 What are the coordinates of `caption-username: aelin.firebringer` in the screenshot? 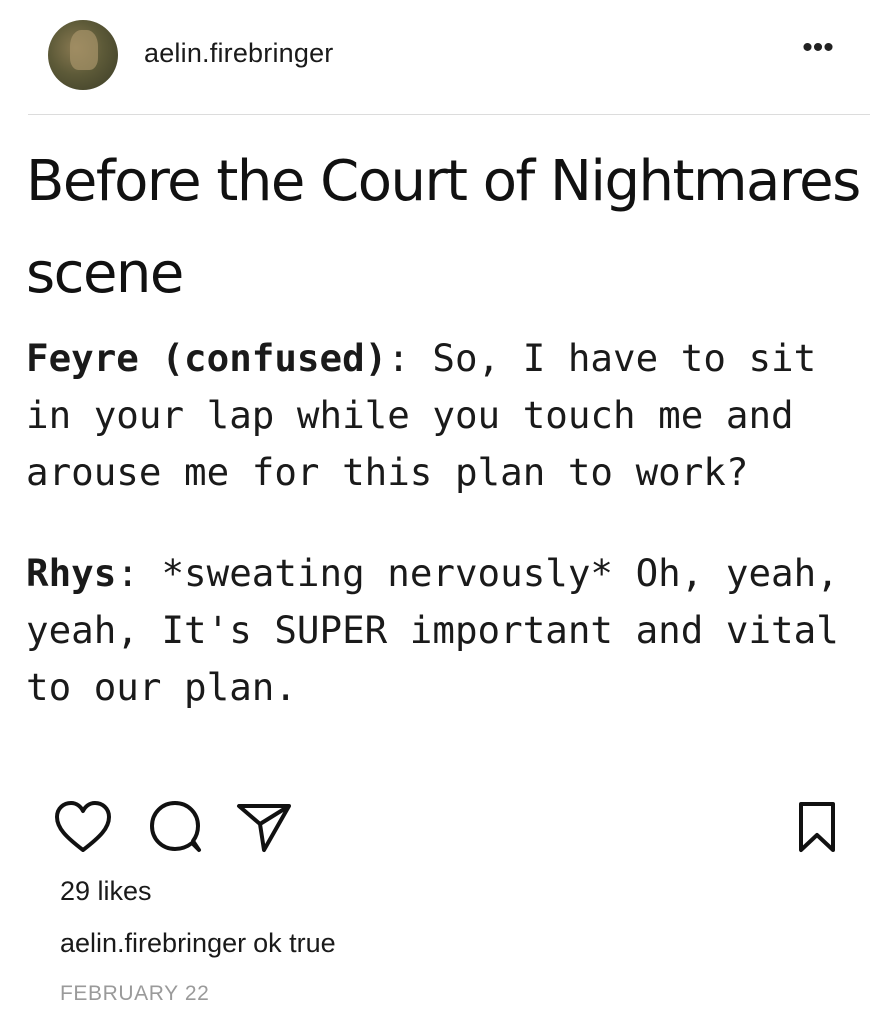 It's located at (153, 943).